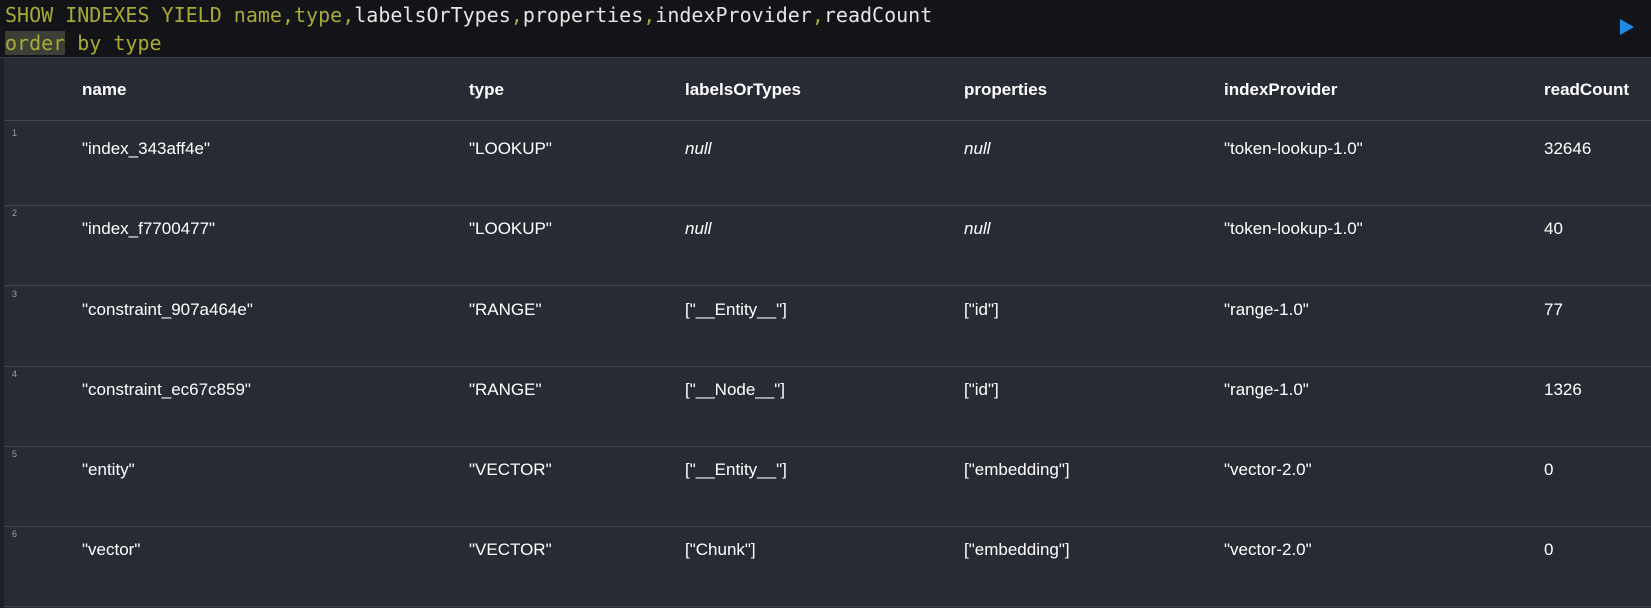  I want to click on cell-name: "constraint_907a464e", so click(167, 309).